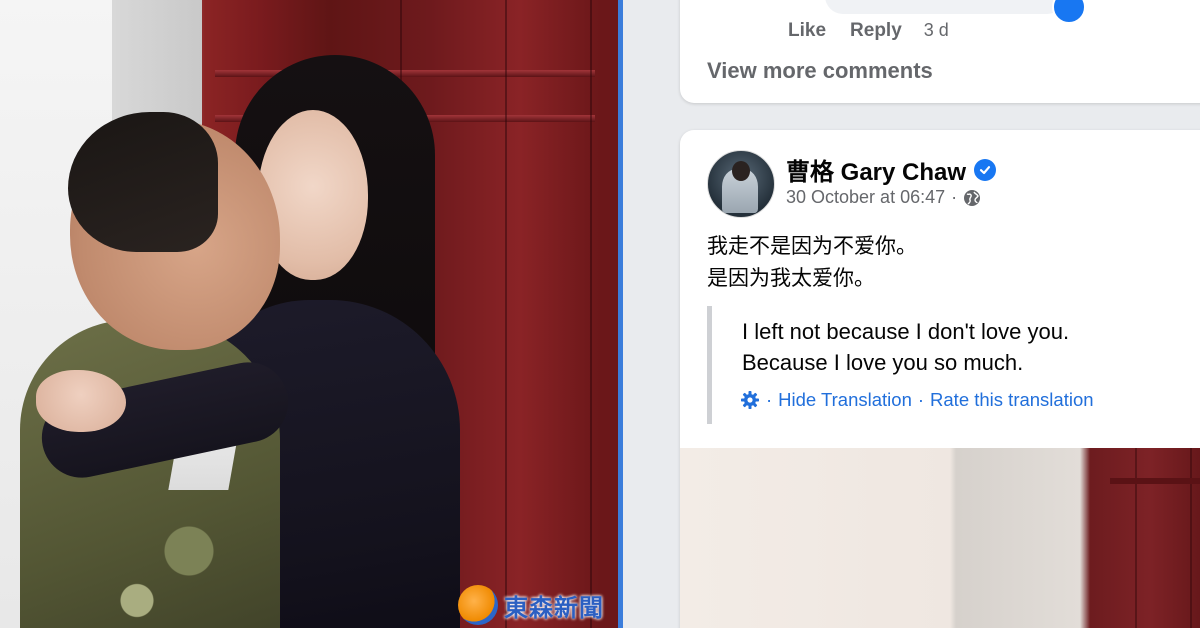 The height and width of the screenshot is (628, 1200). What do you see at coordinates (820, 71) in the screenshot?
I see `view-more-comments-link: View more comments` at bounding box center [820, 71].